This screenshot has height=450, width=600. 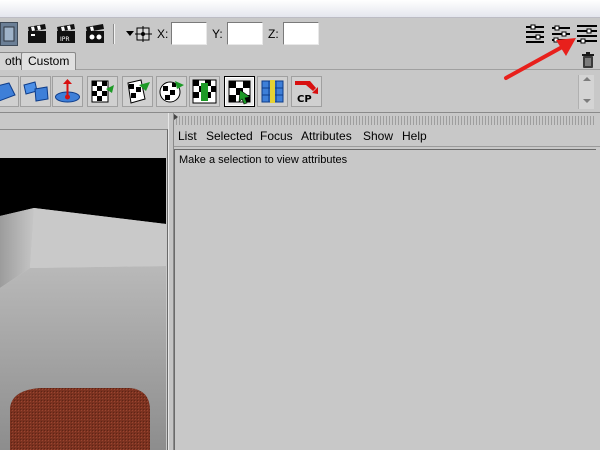 I want to click on shelf-button-cp-snapshot: CP, so click(x=306, y=91).